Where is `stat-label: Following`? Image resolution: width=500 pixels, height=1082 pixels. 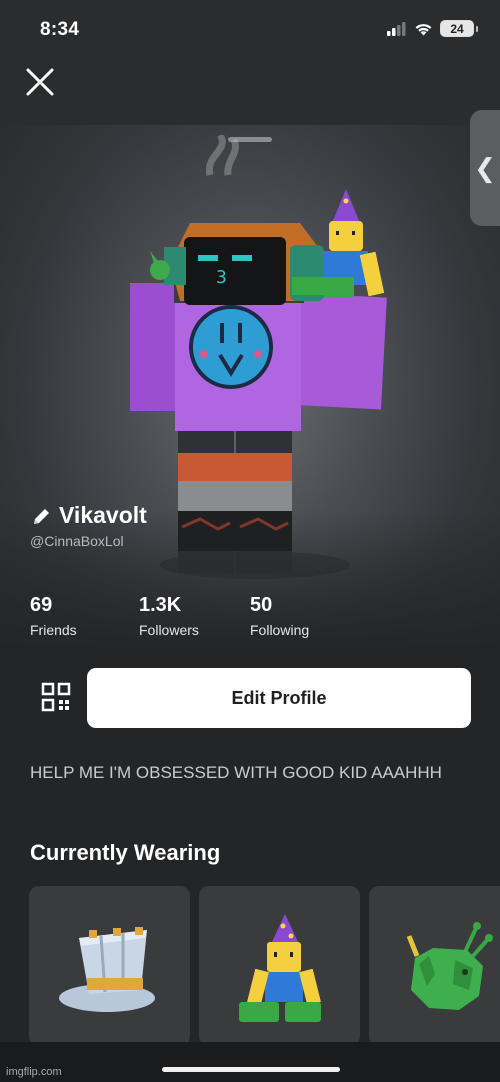
stat-label: Following is located at coordinates (280, 630).